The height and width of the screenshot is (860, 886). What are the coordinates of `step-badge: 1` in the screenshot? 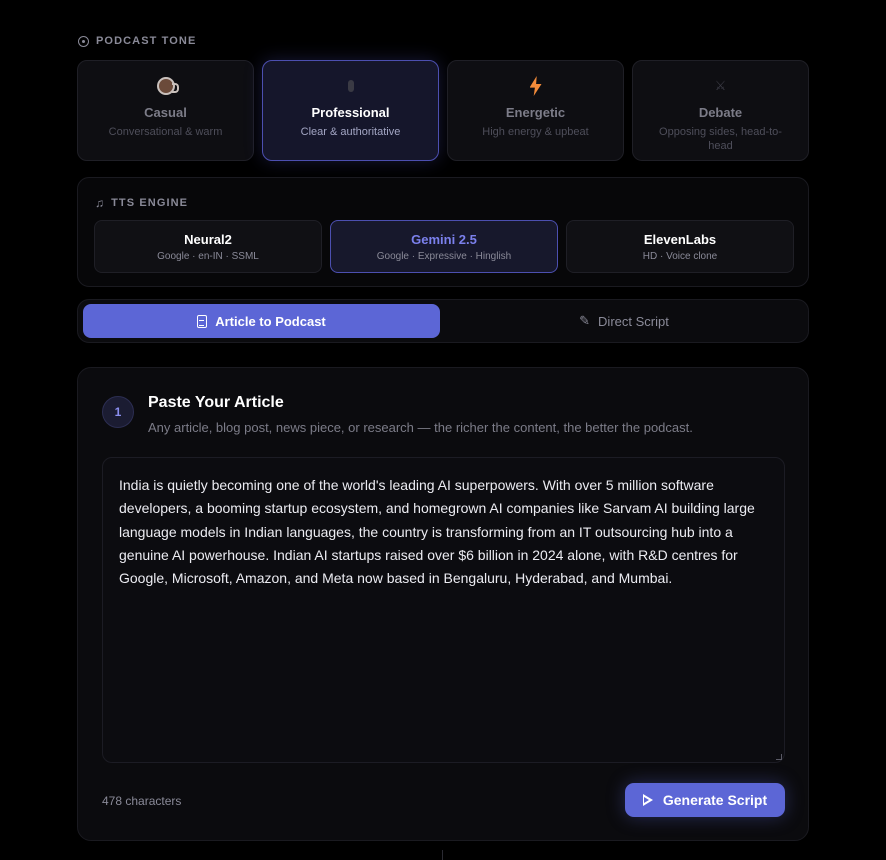 It's located at (118, 412).